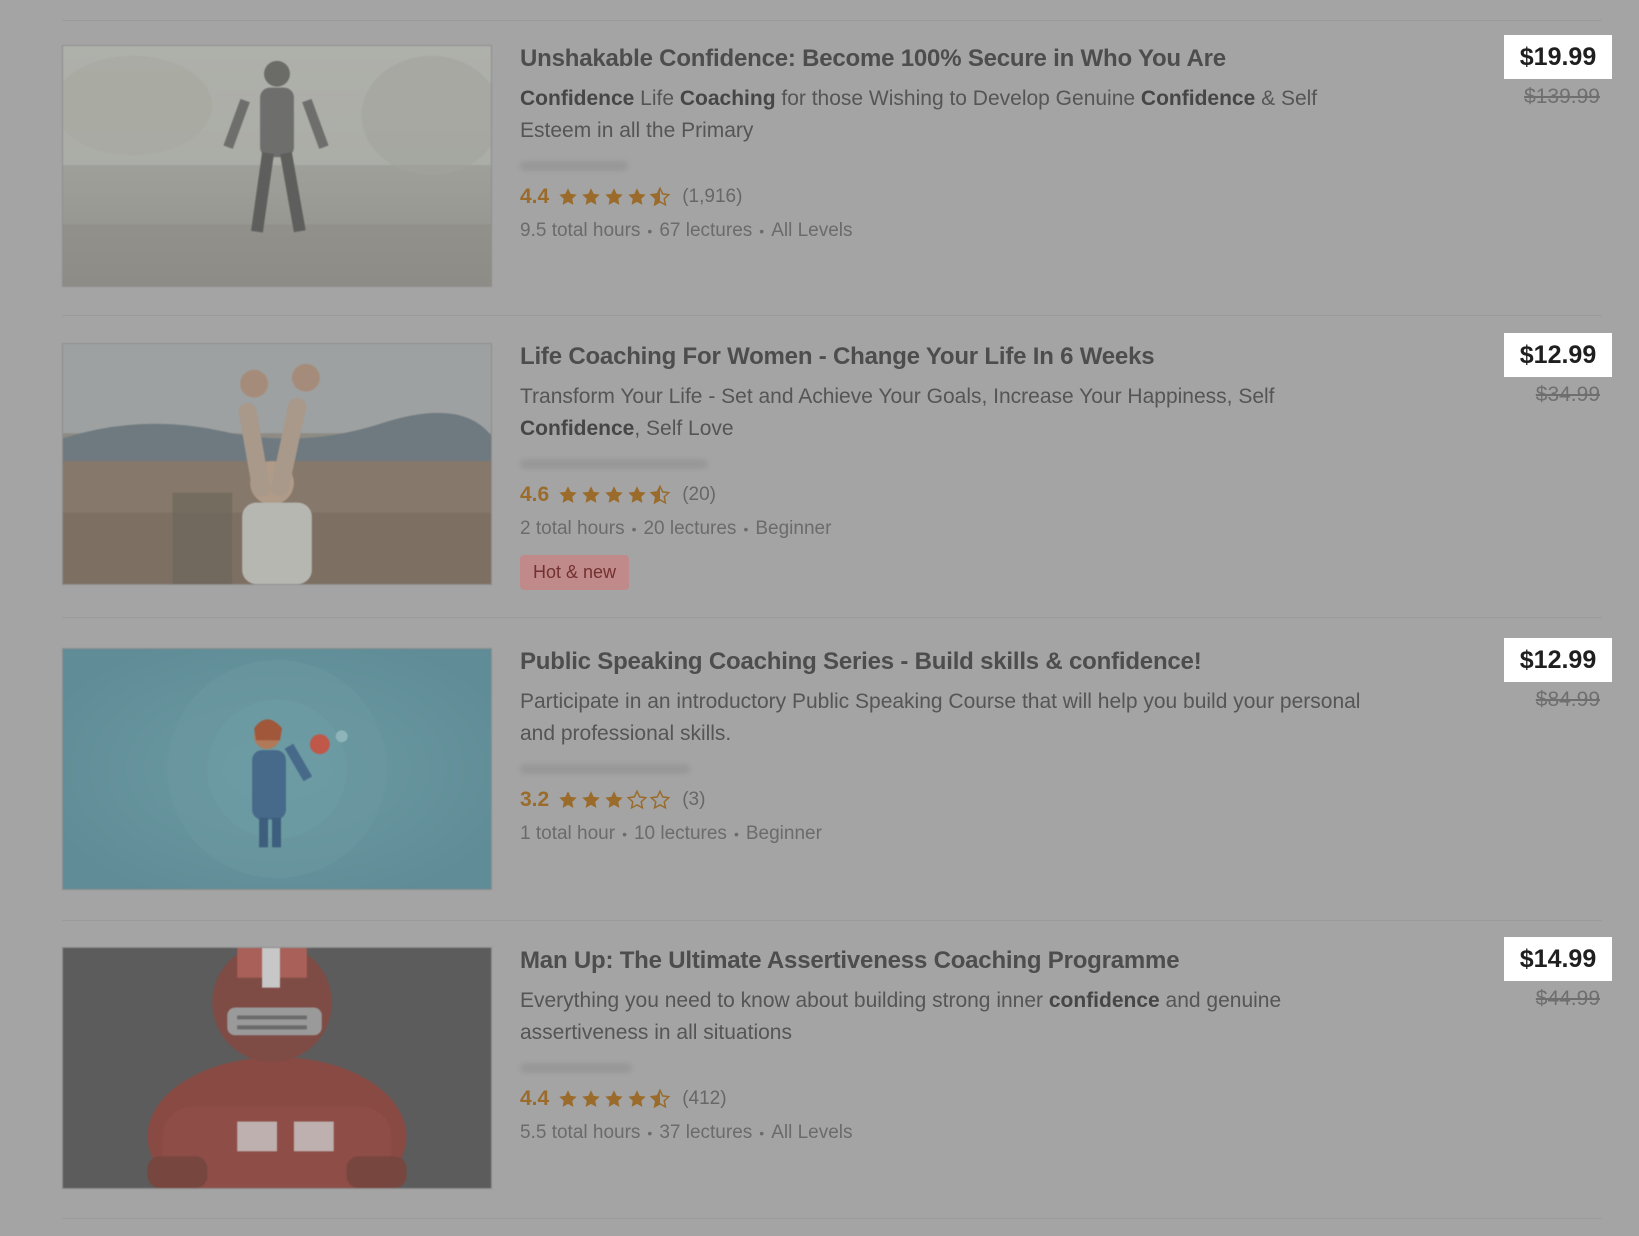 The height and width of the screenshot is (1236, 1639). I want to click on rating-count: (1,916), so click(712, 196).